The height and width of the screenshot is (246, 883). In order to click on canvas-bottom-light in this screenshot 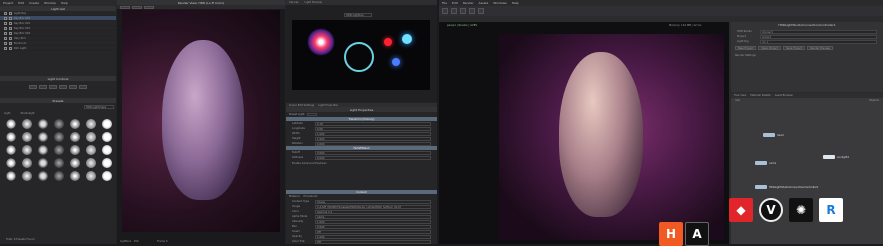, I will do `click(396, 62)`.